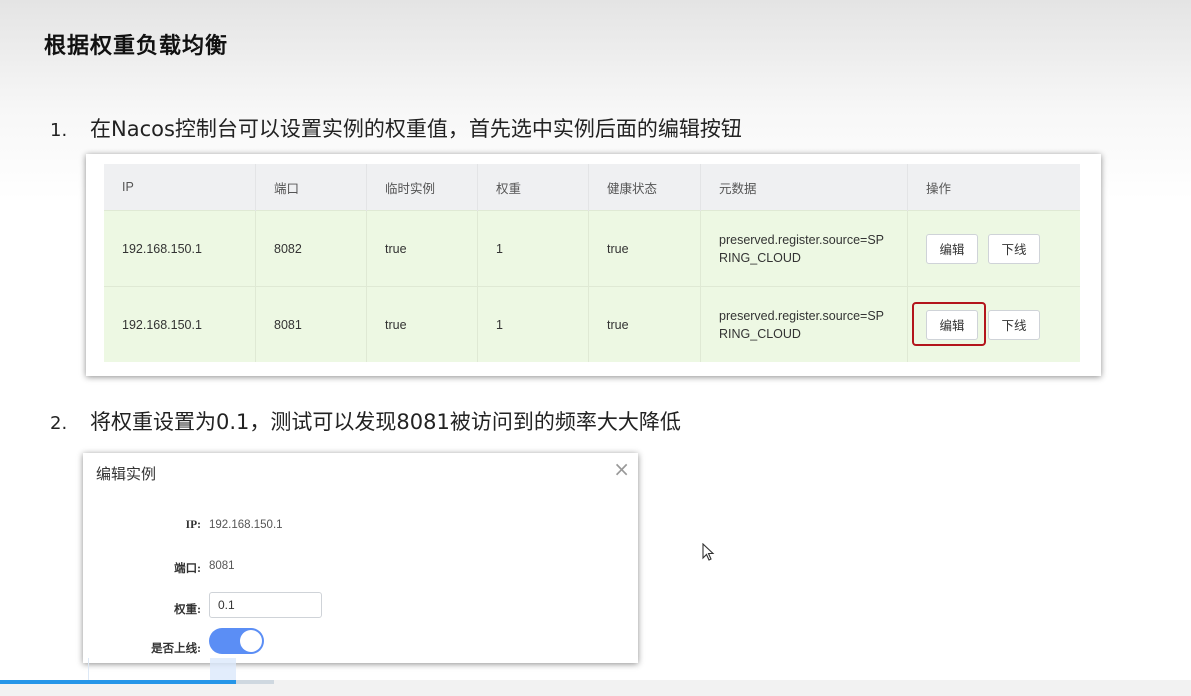 This screenshot has height=696, width=1191. Describe the element at coordinates (136, 46) in the screenshot. I see `page-title: 根据权重负载均衡` at that location.